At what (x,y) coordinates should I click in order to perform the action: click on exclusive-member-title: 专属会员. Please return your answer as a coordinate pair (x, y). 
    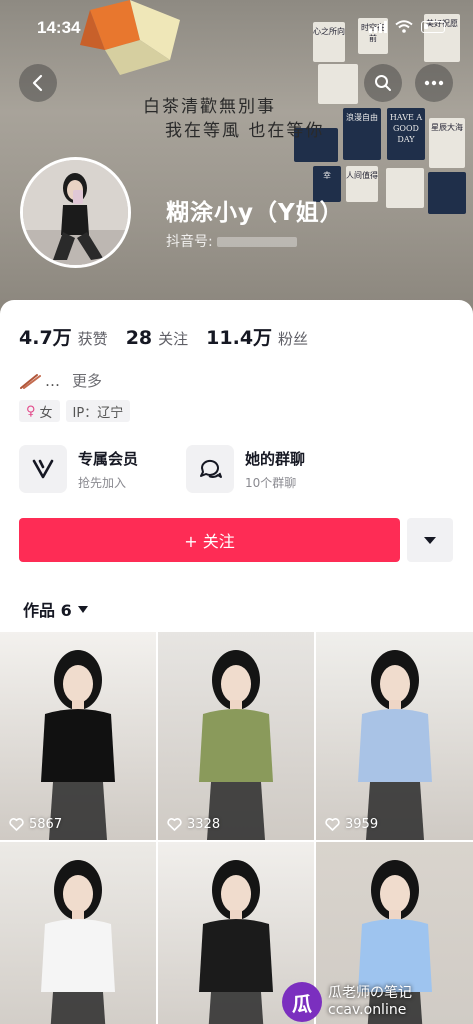
    Looking at the image, I should click on (108, 458).